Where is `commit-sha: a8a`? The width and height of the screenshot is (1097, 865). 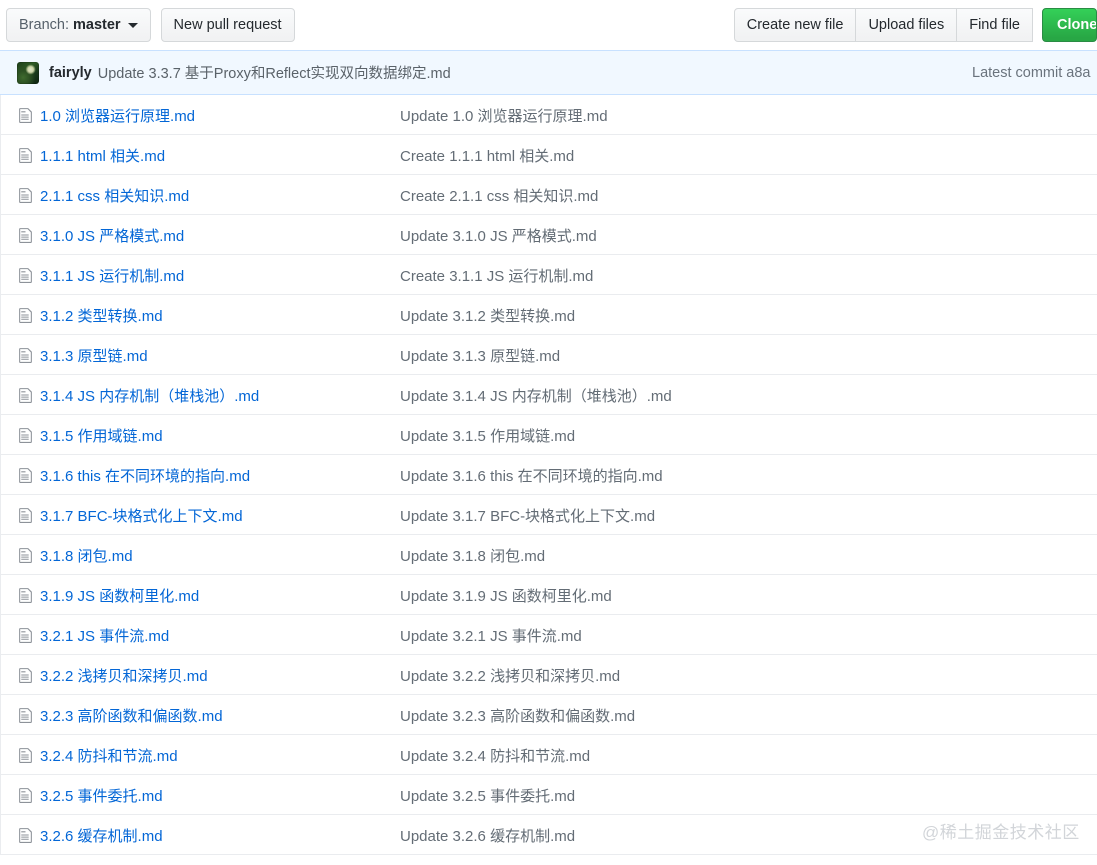
commit-sha: a8a is located at coordinates (1078, 73).